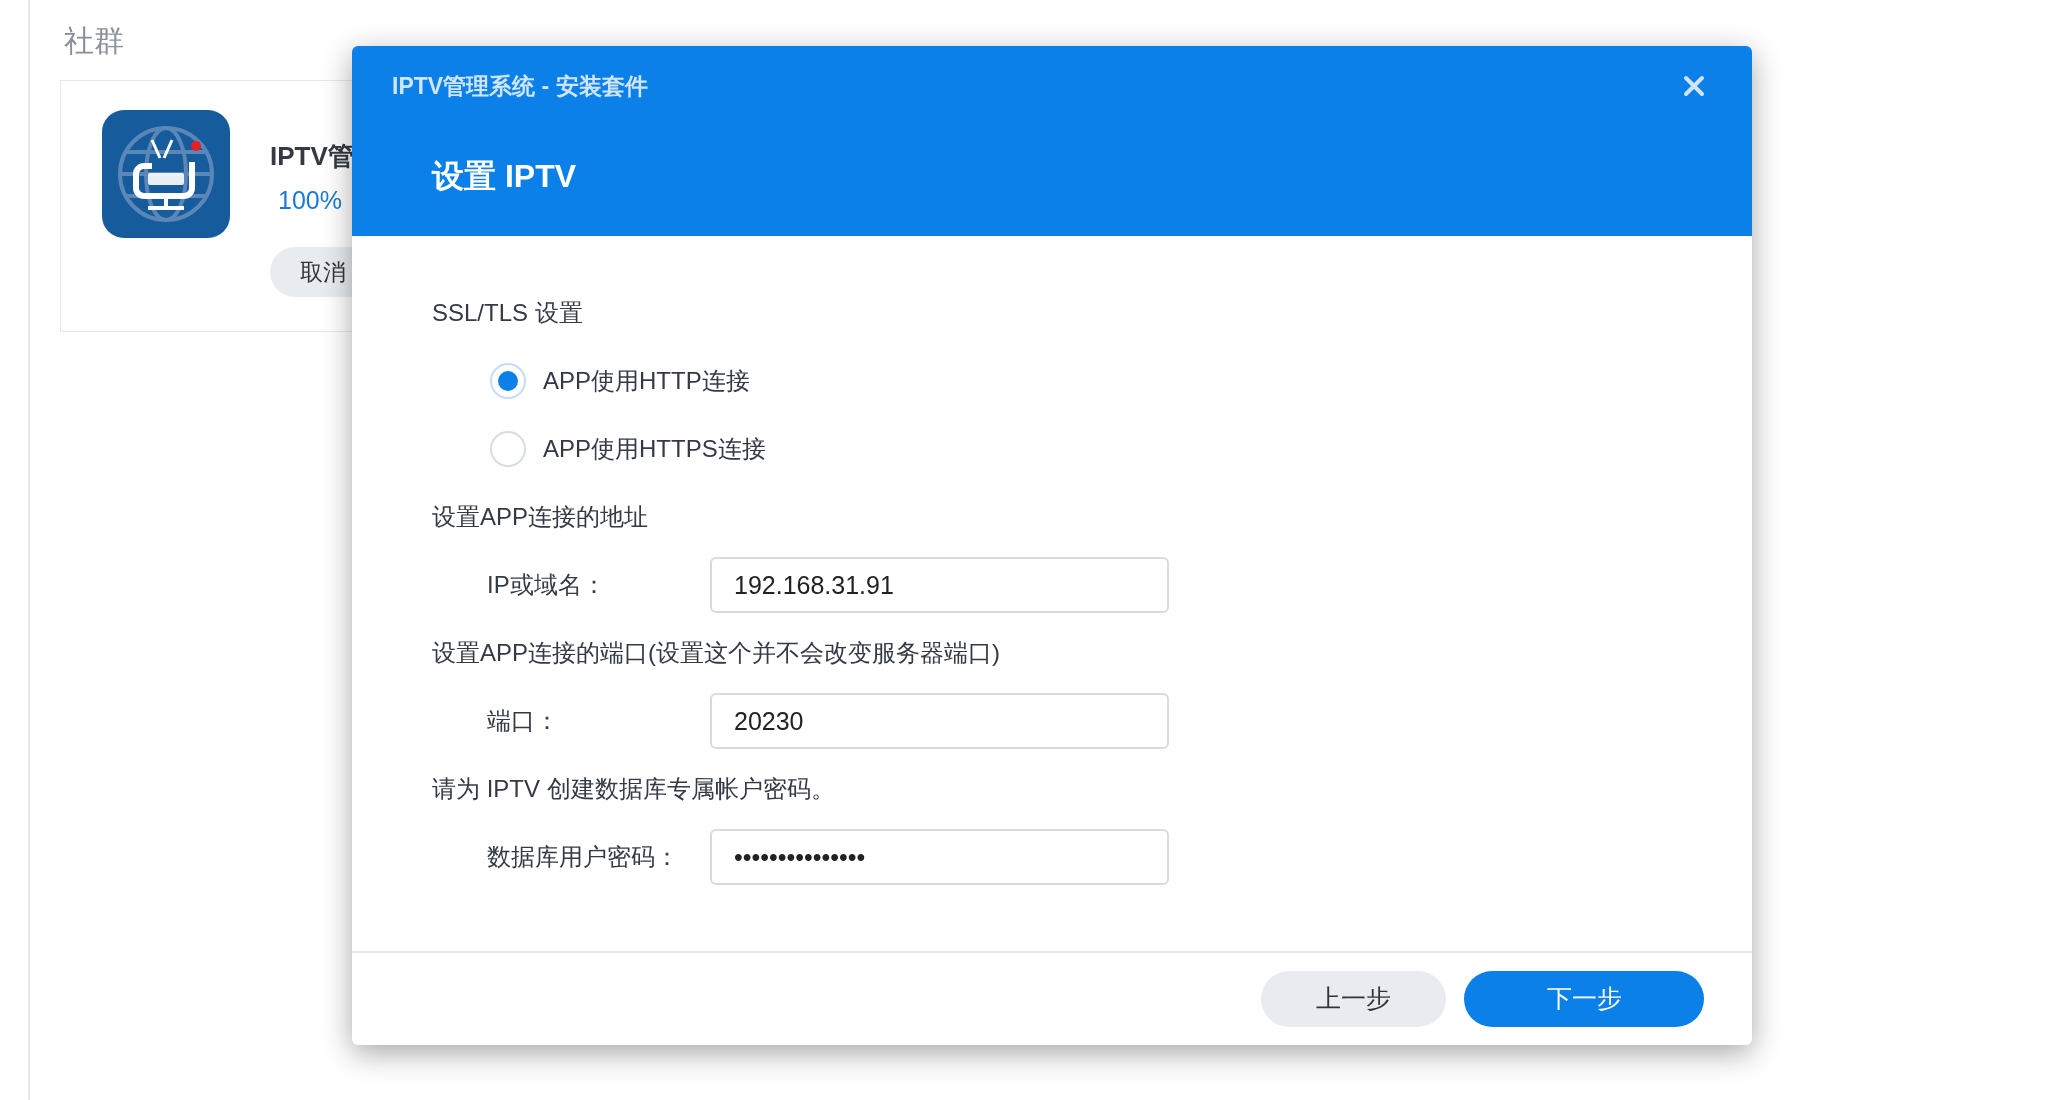 The image size is (2048, 1100). I want to click on close-icon, so click(1694, 86).